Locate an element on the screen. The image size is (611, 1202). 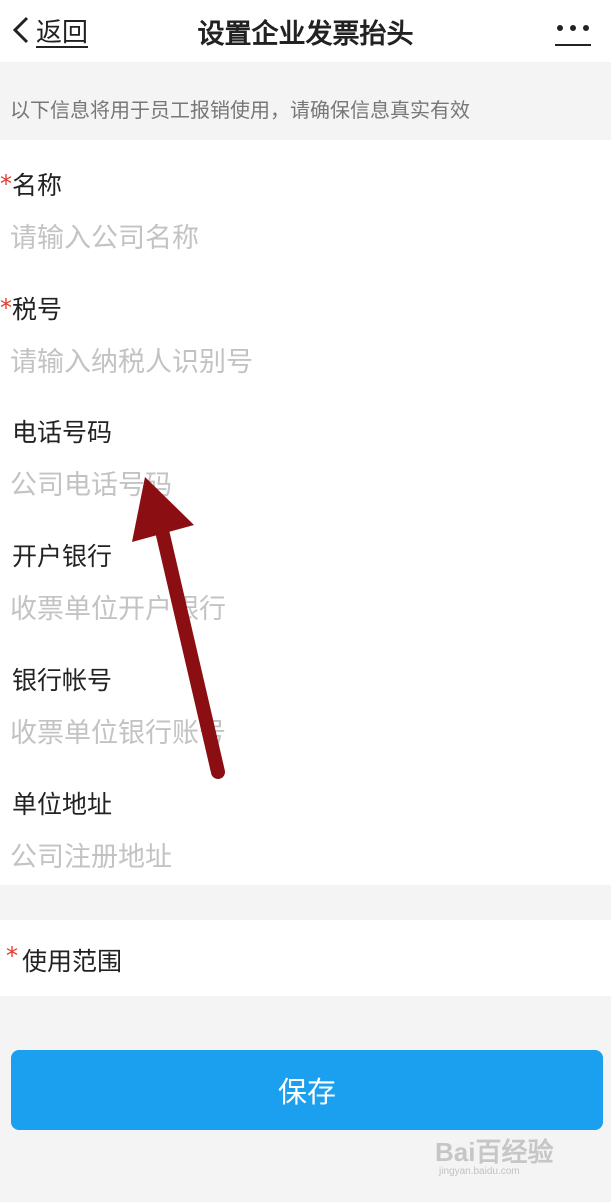
field-phone: 电话号码 is located at coordinates (305, 468).